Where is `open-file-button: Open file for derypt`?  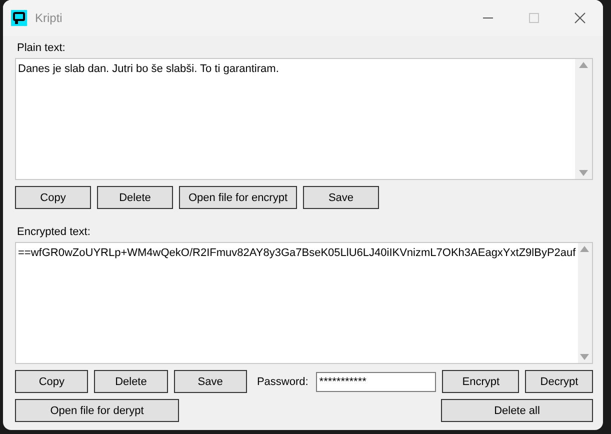 open-file-button: Open file for derypt is located at coordinates (97, 410).